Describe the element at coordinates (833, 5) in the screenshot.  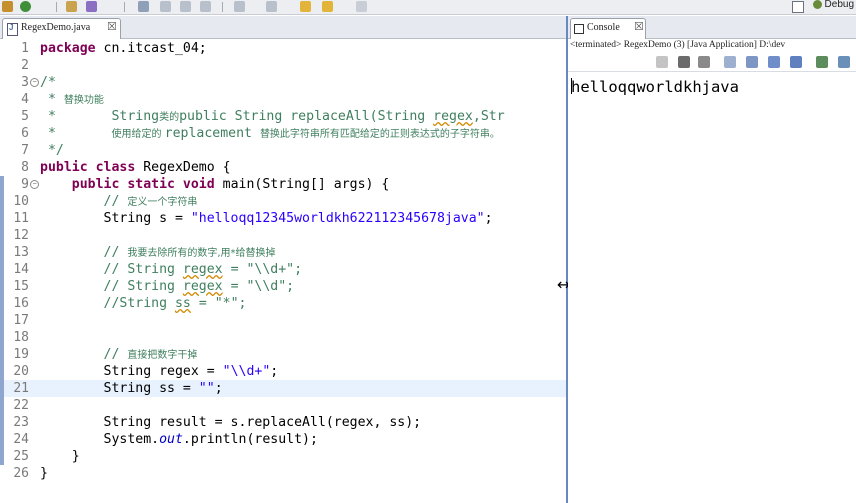
I see `debug-perspective-button: Debug` at that location.